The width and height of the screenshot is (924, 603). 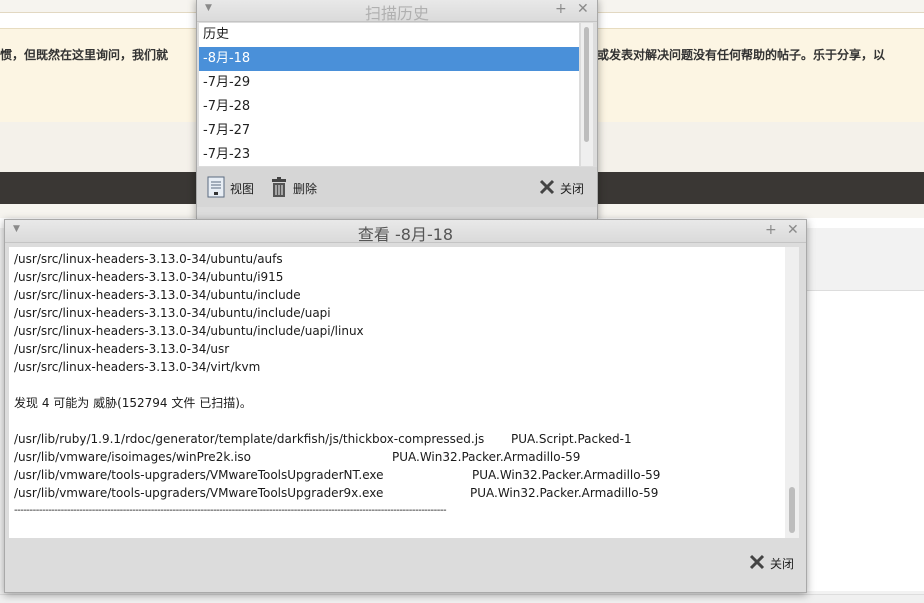 I want to click on history-close-button: 关闭, so click(x=561, y=188).